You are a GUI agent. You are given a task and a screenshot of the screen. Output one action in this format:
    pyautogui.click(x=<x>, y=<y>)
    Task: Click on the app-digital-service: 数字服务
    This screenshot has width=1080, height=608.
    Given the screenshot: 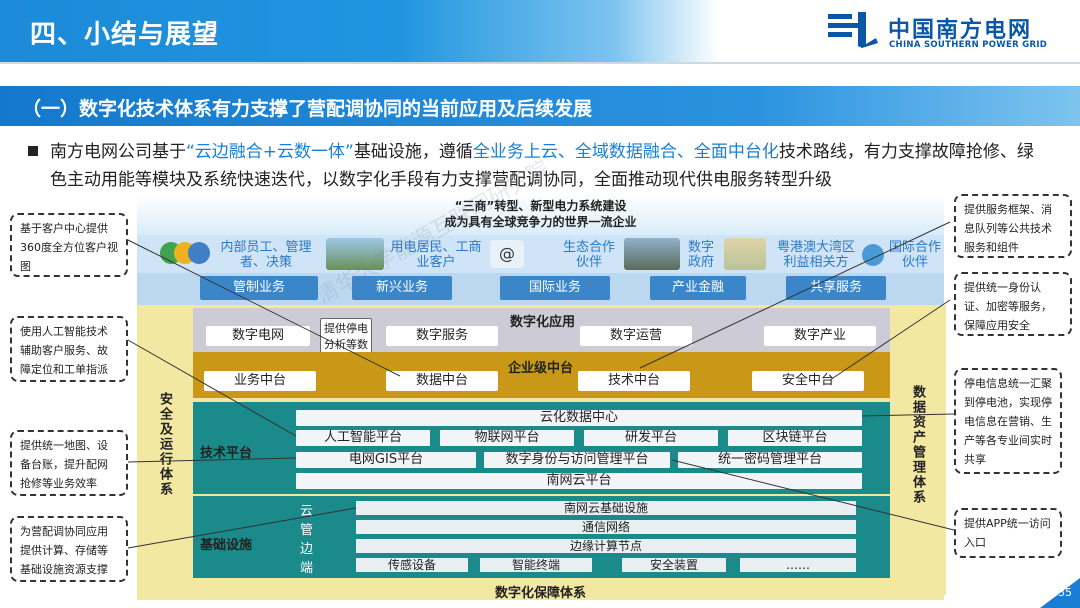 What is the action you would take?
    pyautogui.click(x=442, y=336)
    